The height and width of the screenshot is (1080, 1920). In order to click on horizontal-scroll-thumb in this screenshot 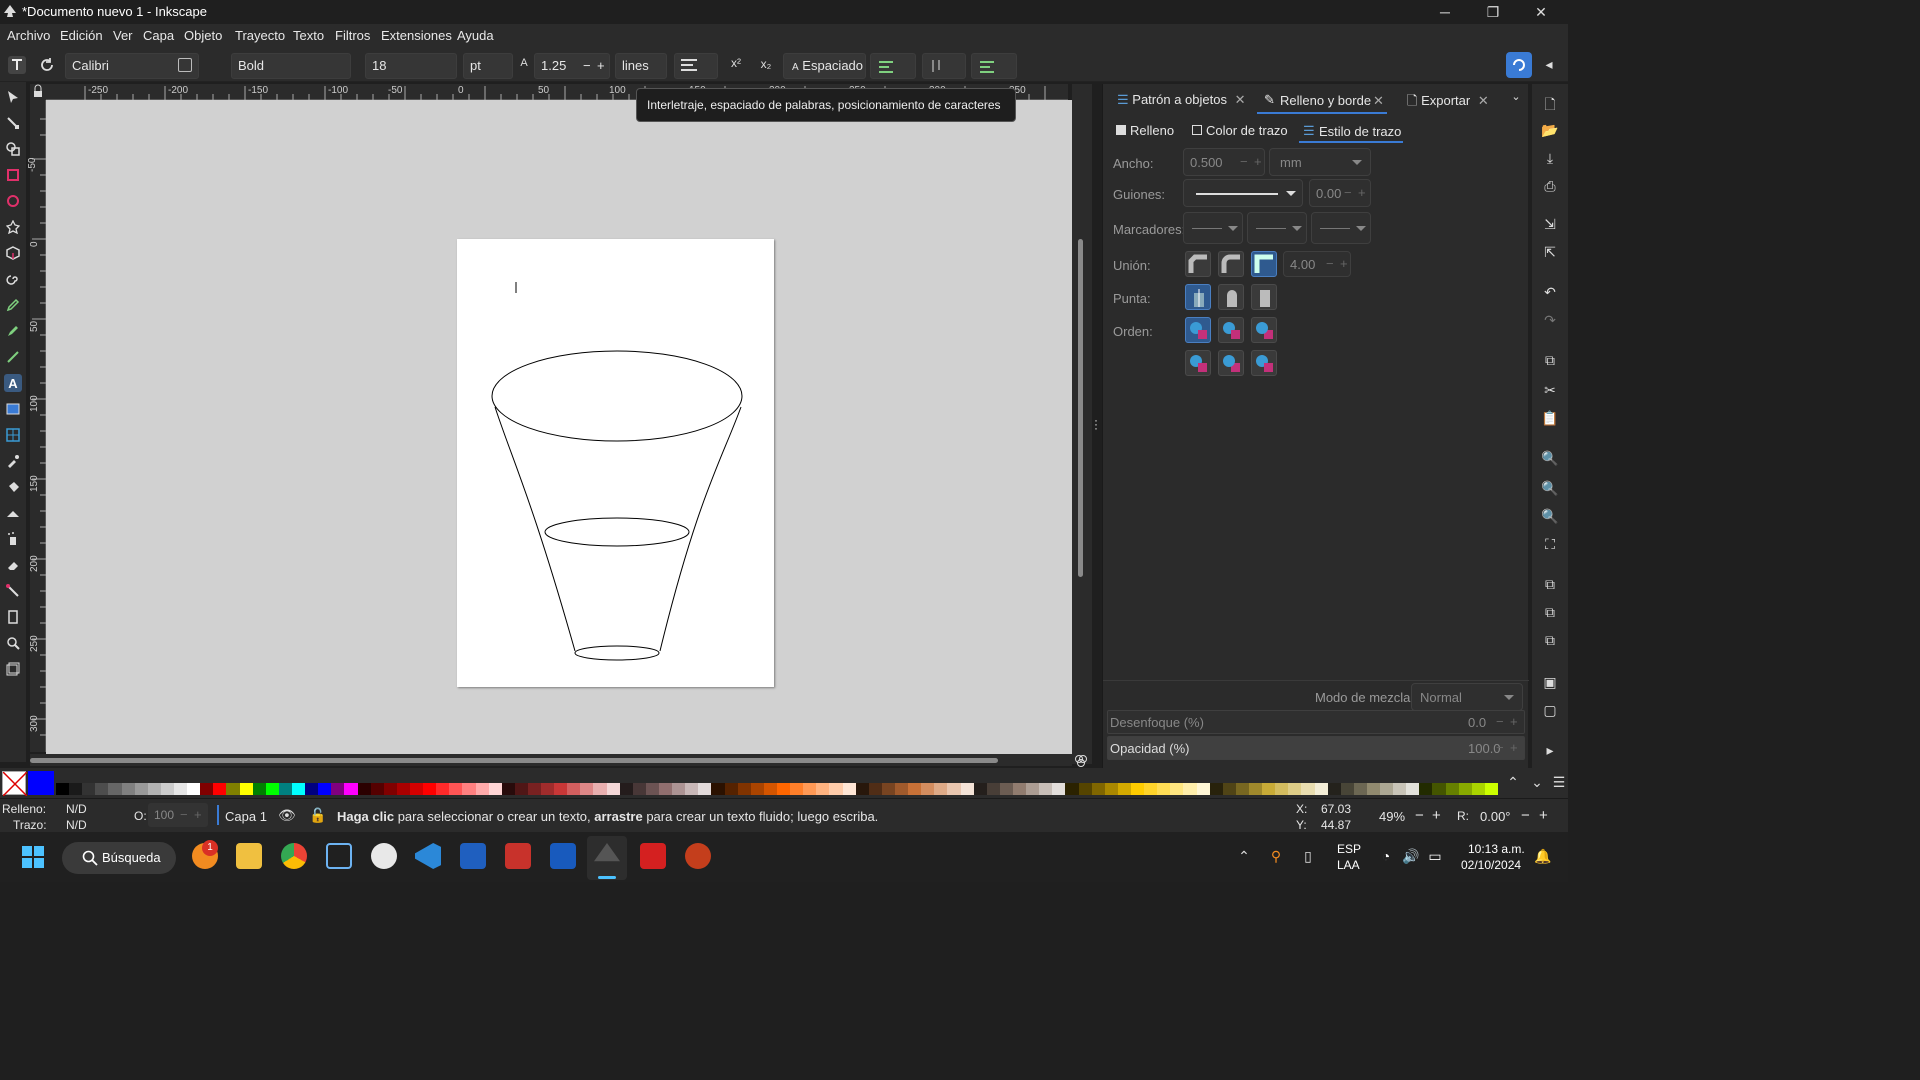, I will do `click(514, 760)`.